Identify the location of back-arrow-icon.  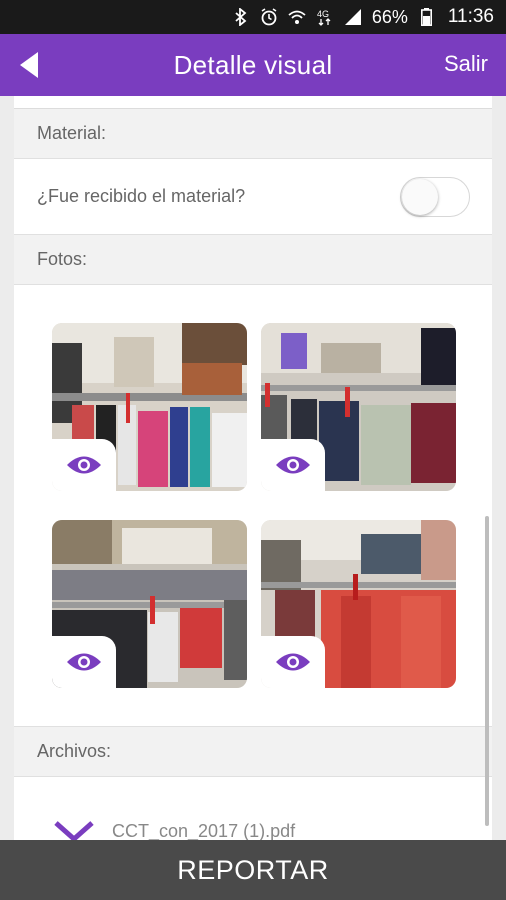
(29, 65).